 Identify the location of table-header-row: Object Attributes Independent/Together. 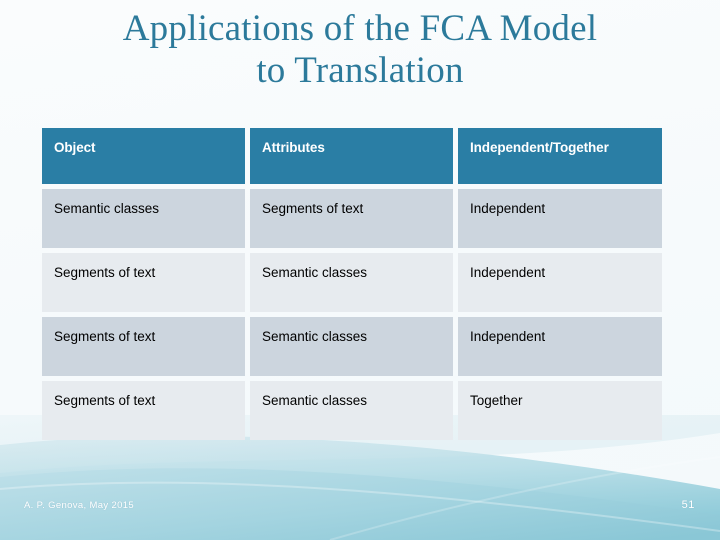
(352, 156).